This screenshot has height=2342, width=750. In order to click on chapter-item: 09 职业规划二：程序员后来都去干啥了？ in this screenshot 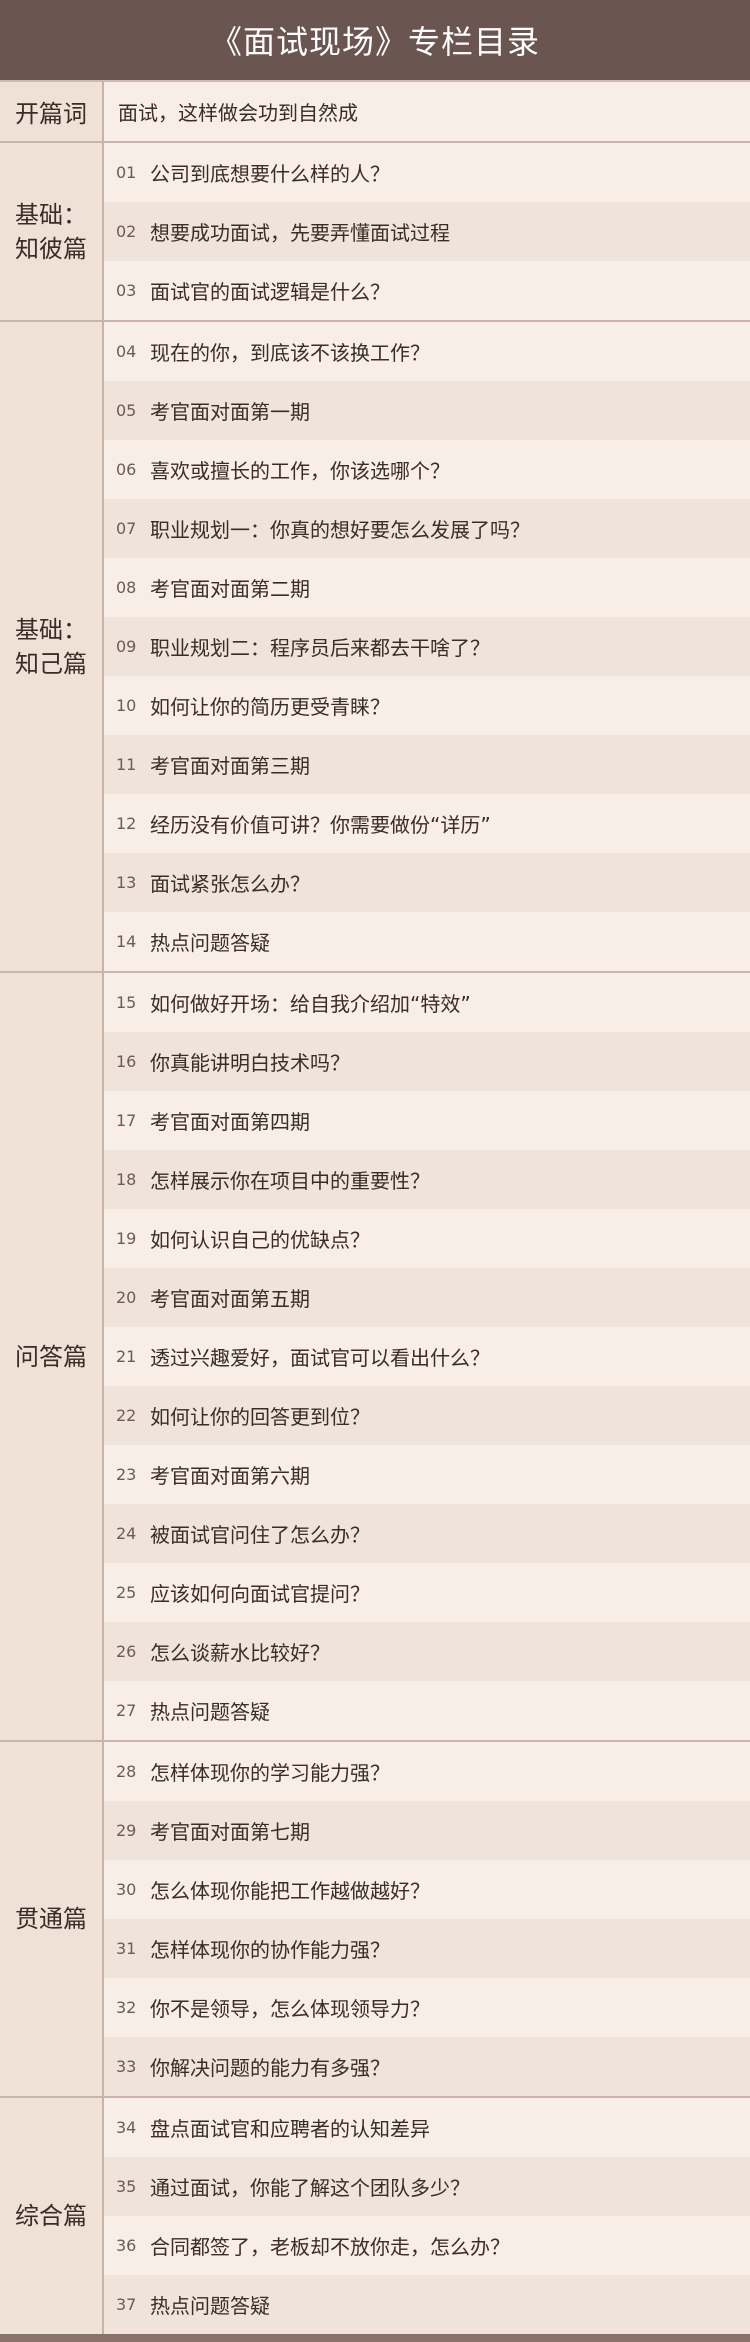, I will do `click(427, 646)`.